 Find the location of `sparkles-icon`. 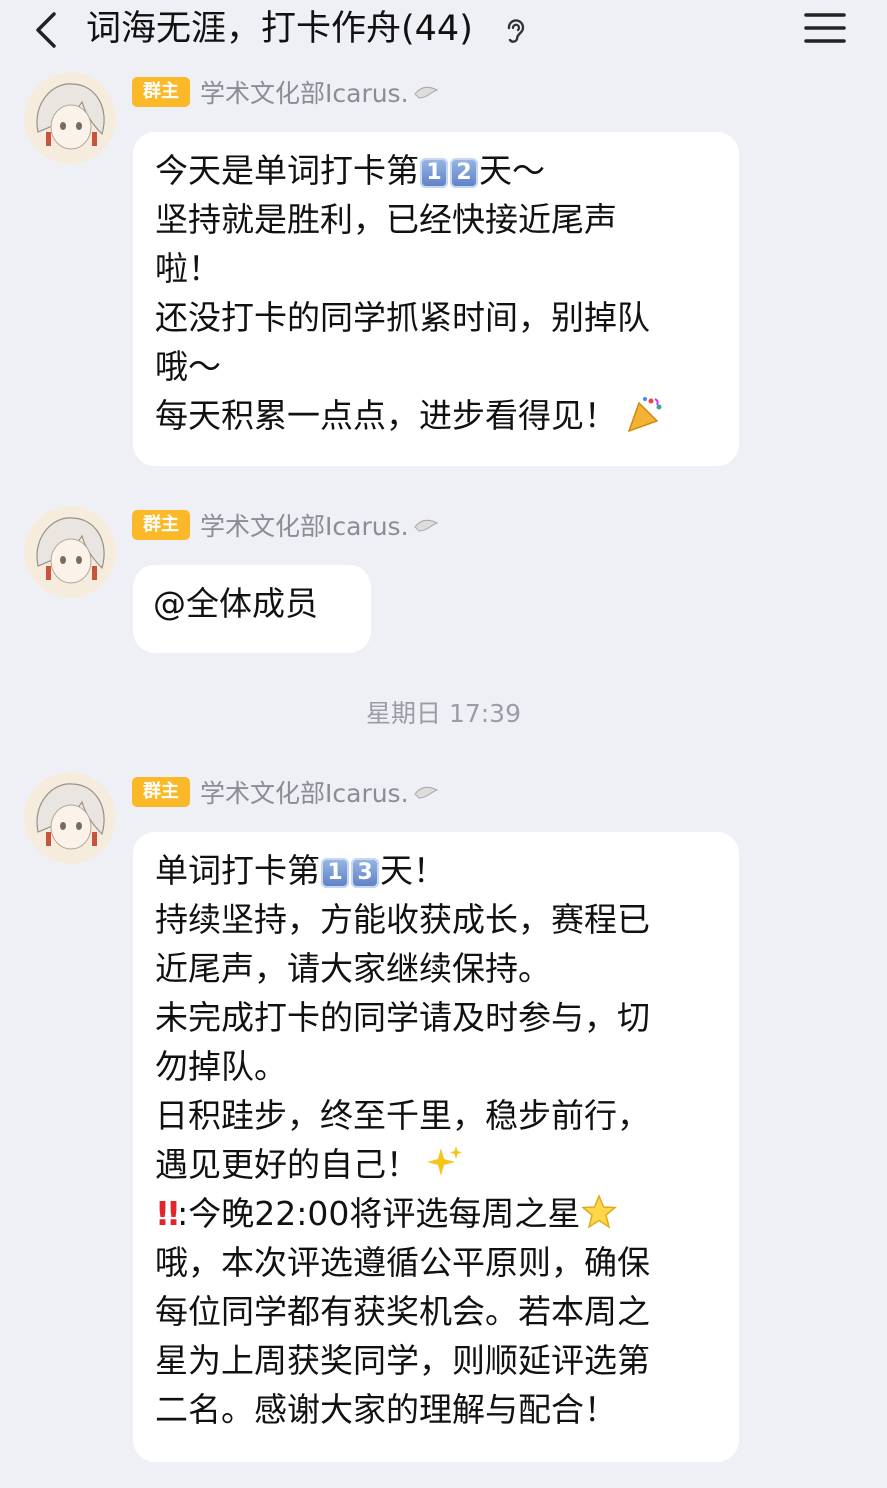

sparkles-icon is located at coordinates (444, 1161).